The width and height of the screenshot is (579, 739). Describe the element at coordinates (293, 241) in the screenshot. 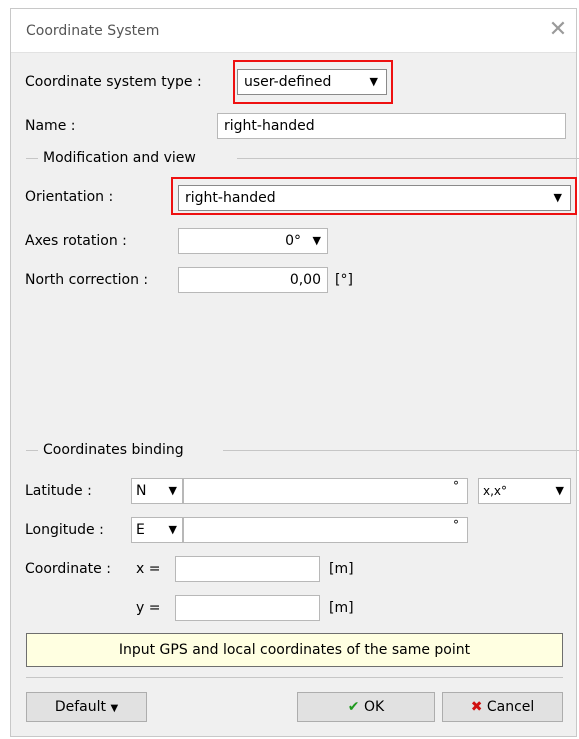

I see `axes-rotation-value: 0°` at that location.